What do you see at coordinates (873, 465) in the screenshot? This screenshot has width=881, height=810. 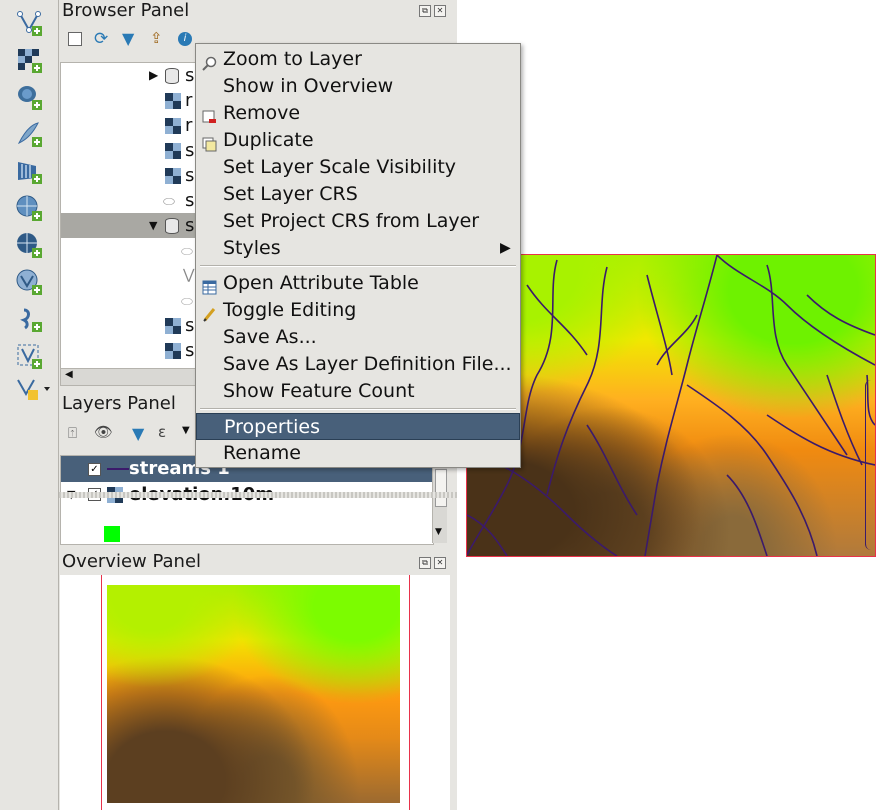 I see `stream-edge-line` at bounding box center [873, 465].